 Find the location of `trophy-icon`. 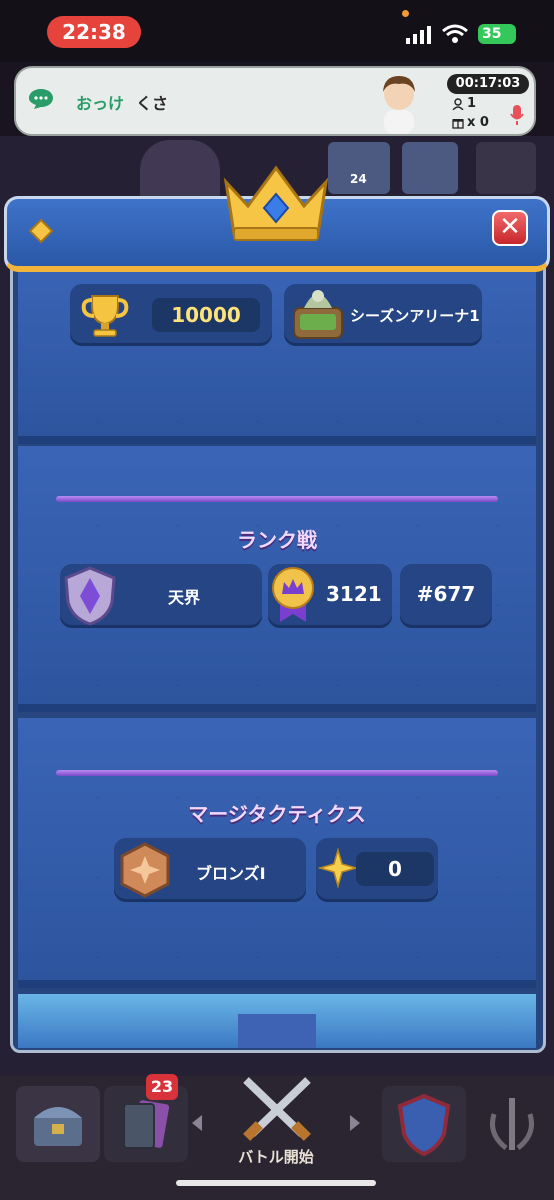

trophy-icon is located at coordinates (105, 316).